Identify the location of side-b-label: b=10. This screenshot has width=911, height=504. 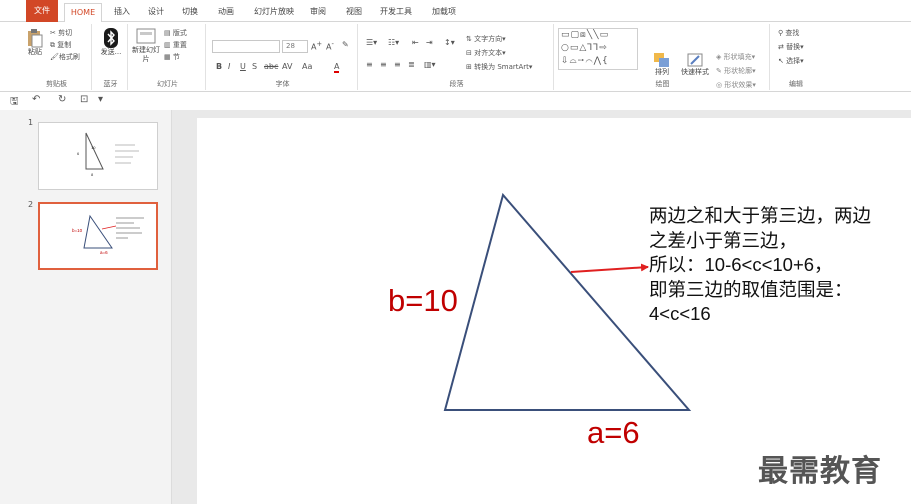
(423, 300).